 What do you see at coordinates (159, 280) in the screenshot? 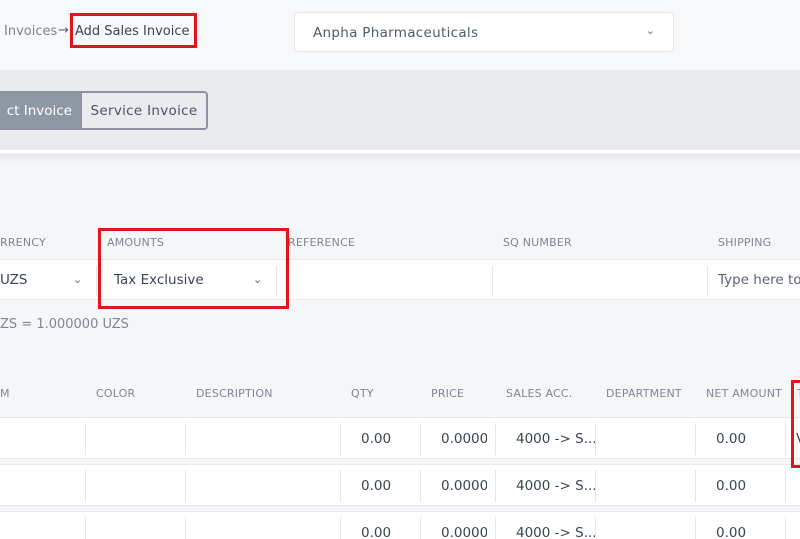
I see `amounts-select-value: Tax Exclusive` at bounding box center [159, 280].